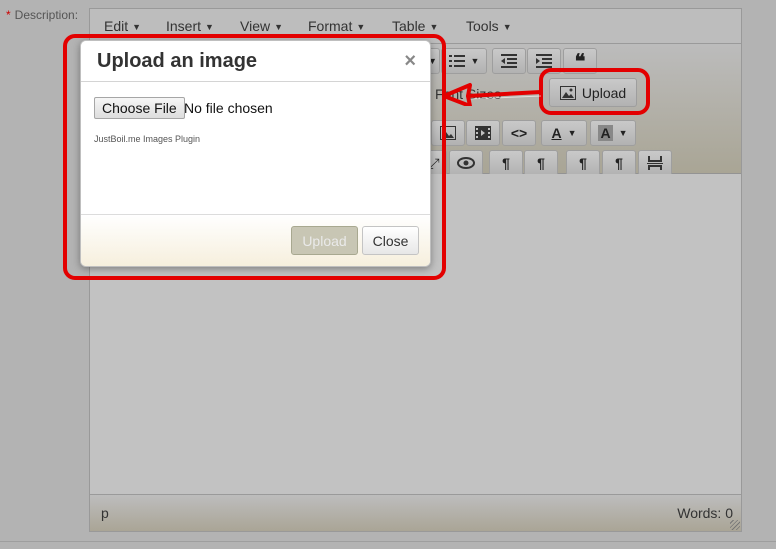 Image resolution: width=776 pixels, height=549 pixels. What do you see at coordinates (605, 133) in the screenshot?
I see `background-color-letter: A` at bounding box center [605, 133].